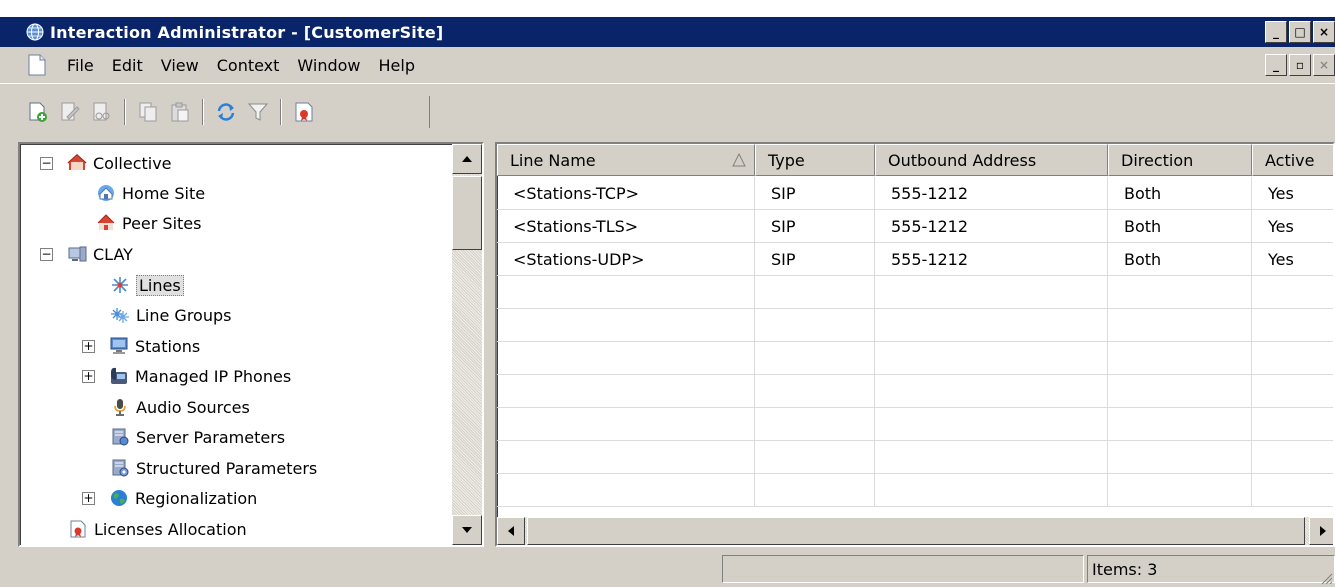  I want to click on server-icon, so click(77, 254).